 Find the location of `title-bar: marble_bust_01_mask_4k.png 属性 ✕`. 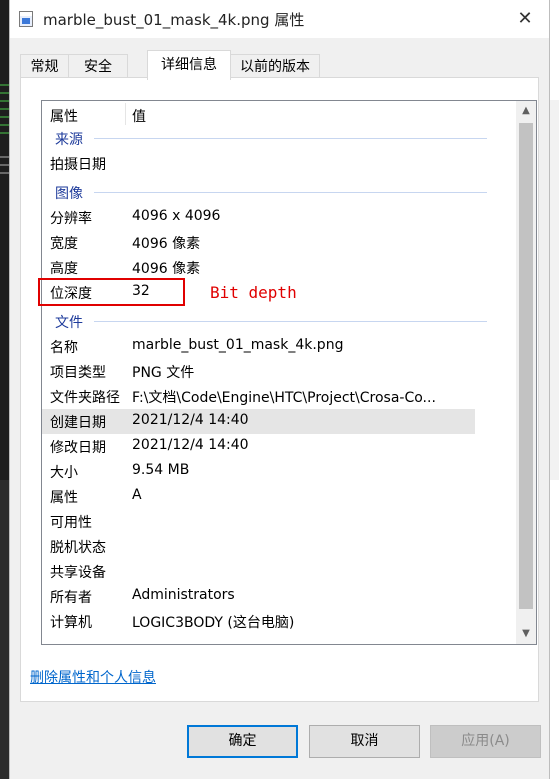

title-bar: marble_bust_01_mask_4k.png 属性 ✕ is located at coordinates (279, 19).